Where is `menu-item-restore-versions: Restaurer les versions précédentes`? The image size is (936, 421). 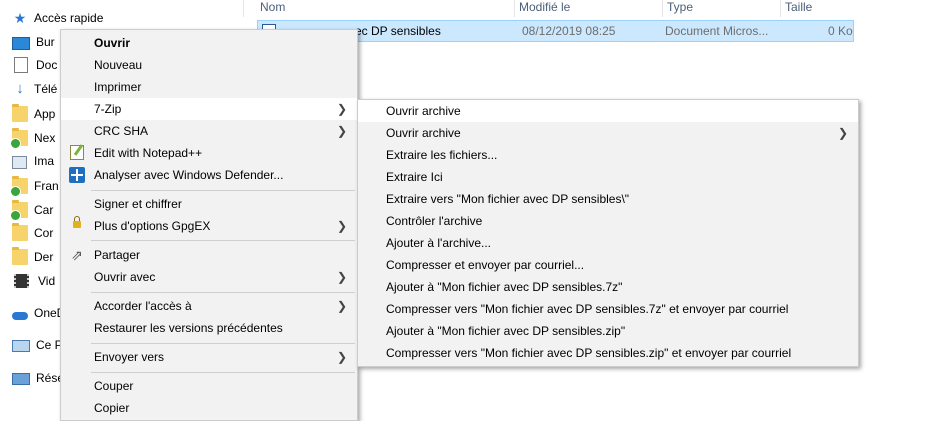 menu-item-restore-versions: Restaurer les versions précédentes is located at coordinates (209, 328).